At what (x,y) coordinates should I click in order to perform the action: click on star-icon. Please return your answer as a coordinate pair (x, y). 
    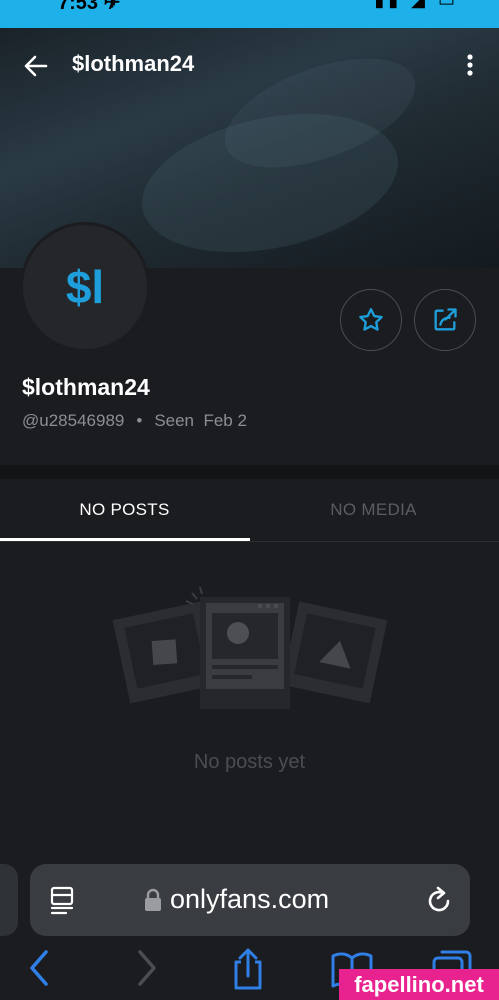
    Looking at the image, I should click on (371, 319).